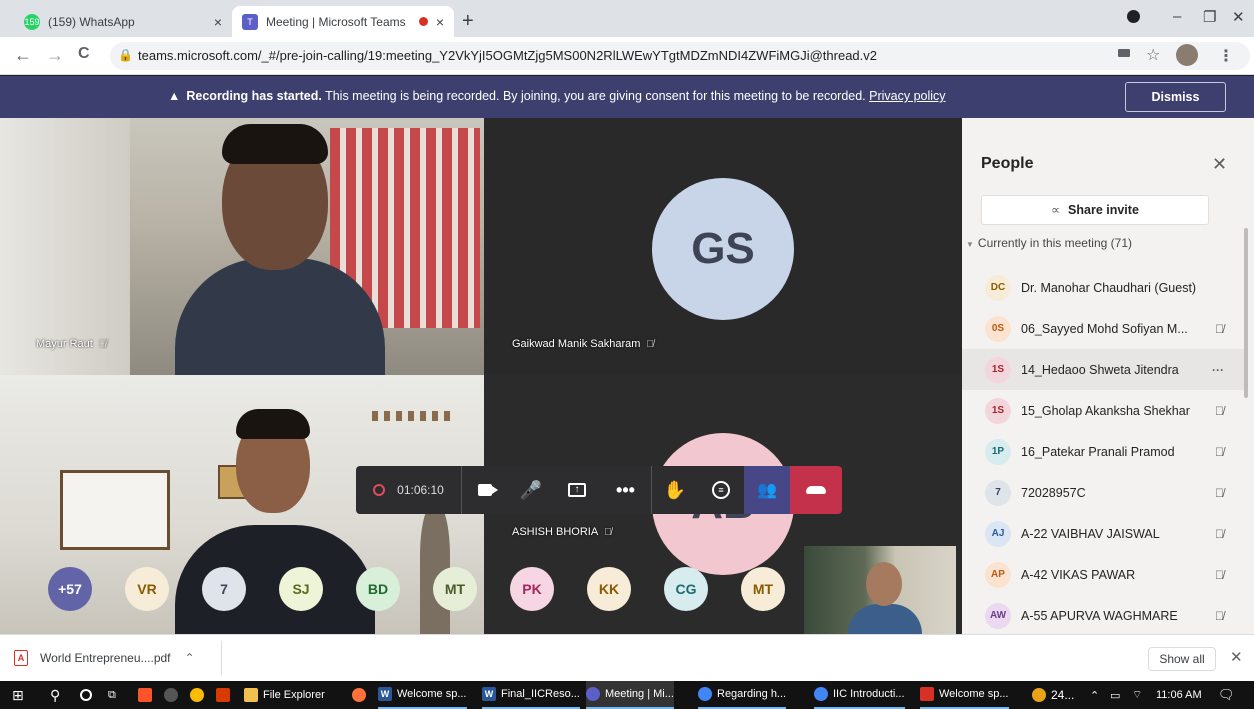  I want to click on roster-avatar: SJ, so click(301, 589).